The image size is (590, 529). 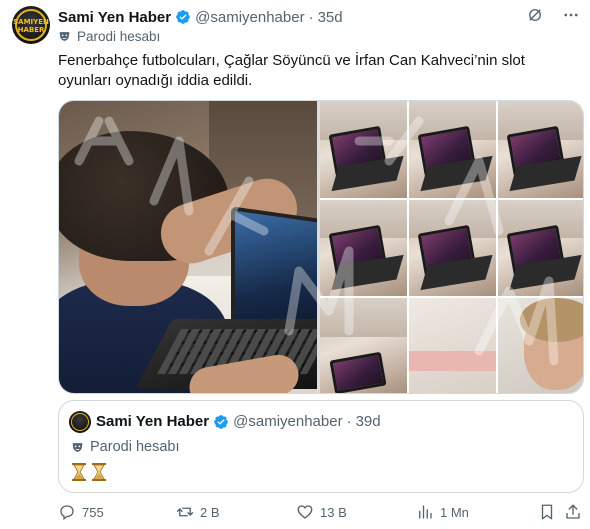 I want to click on reply-button: 755, so click(x=81, y=512).